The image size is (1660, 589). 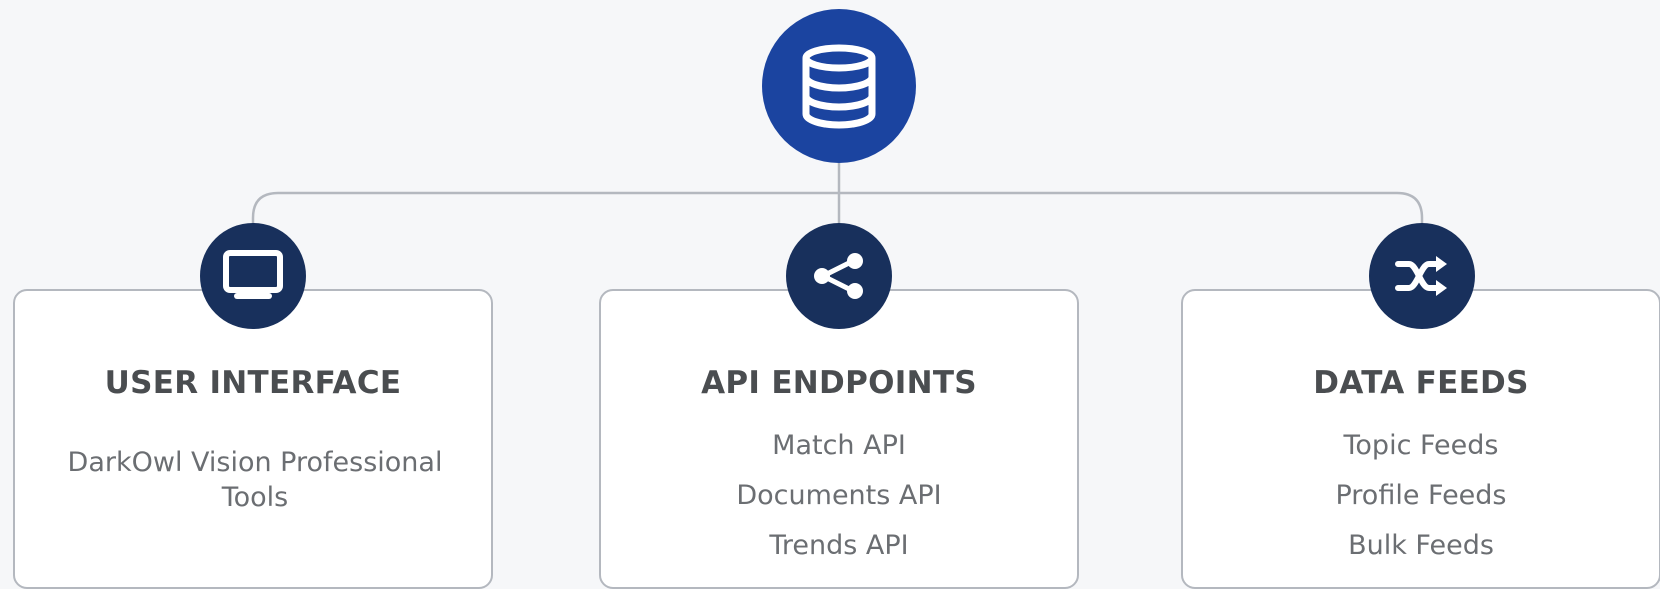 What do you see at coordinates (839, 383) in the screenshot?
I see `card-title-api-endpoints: API ENDPOINTS` at bounding box center [839, 383].